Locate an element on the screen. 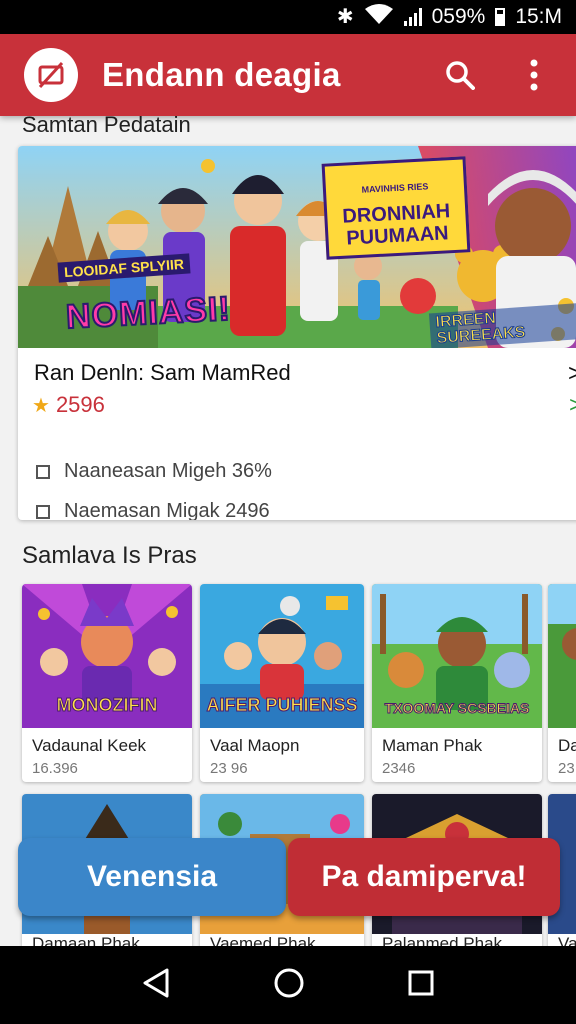 The image size is (576, 1024). featured-title: Ran Denln: Sam MamRed is located at coordinates (162, 373).